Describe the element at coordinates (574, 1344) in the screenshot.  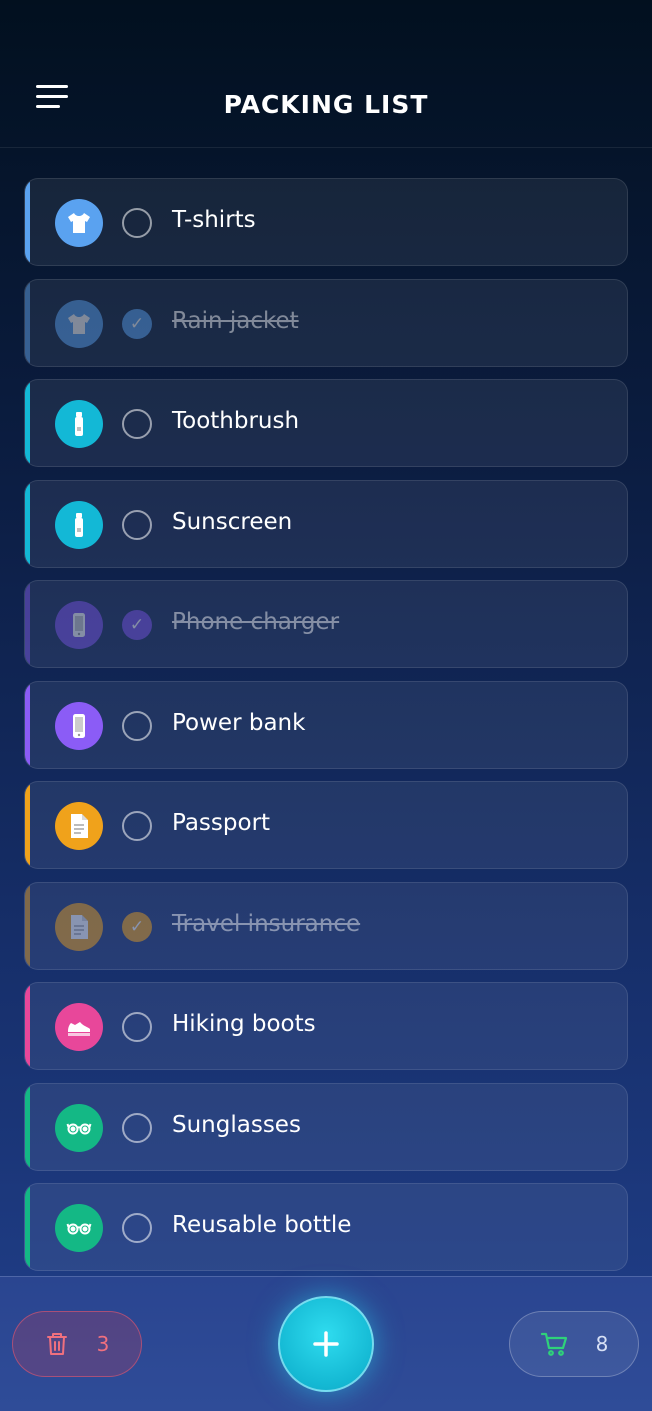
I see `cart-button: 8` at that location.